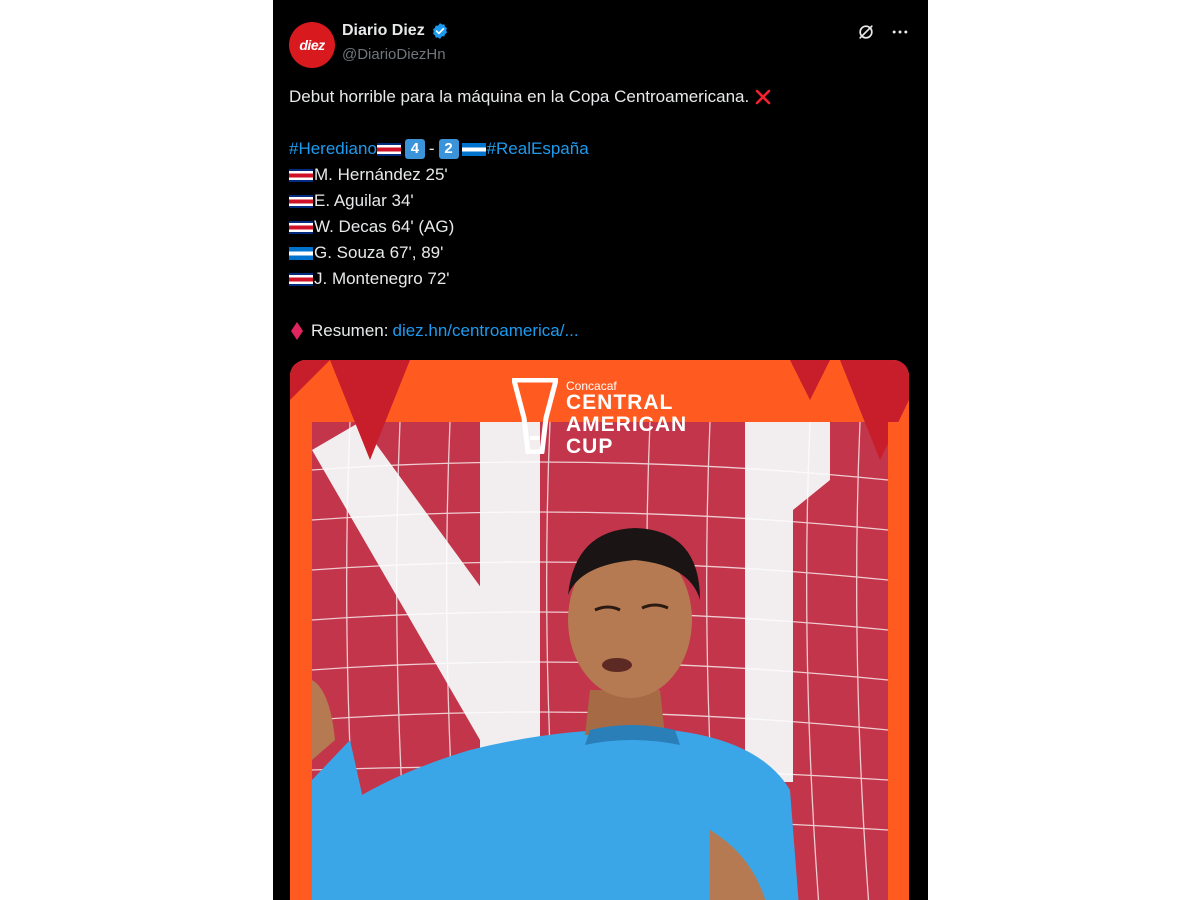  Describe the element at coordinates (599, 253) in the screenshot. I see `scorer-line: G. Souza 67', 89'` at that location.